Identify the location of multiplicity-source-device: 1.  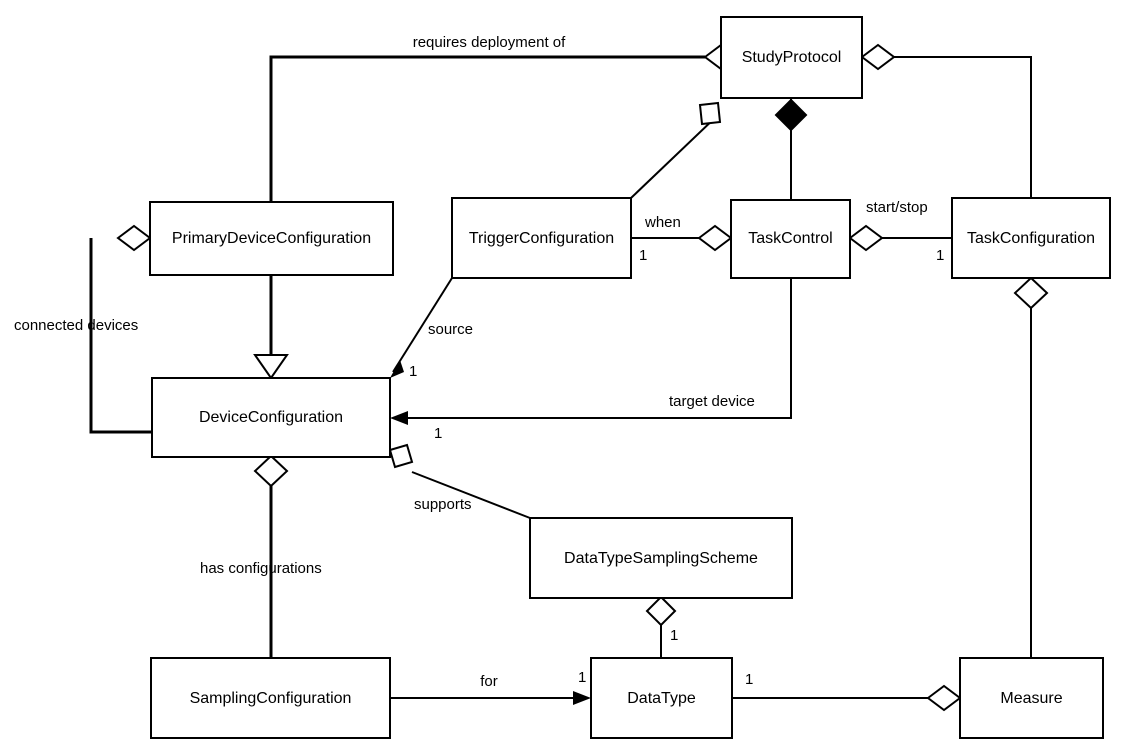
(413, 371).